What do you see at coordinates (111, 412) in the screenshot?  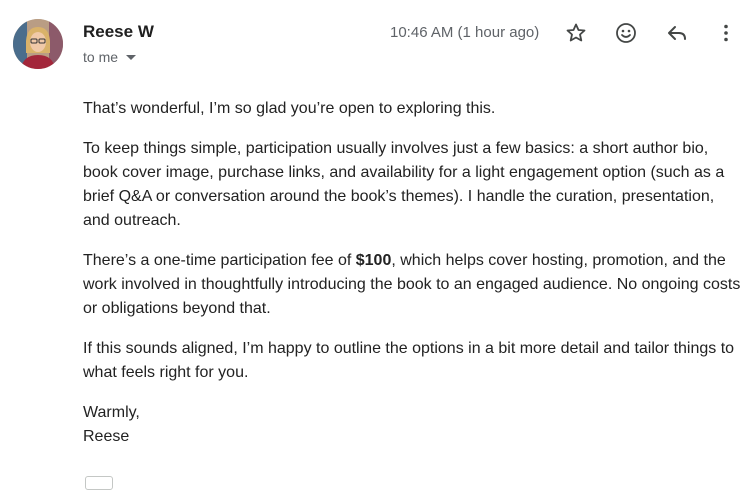 I see `signoff: Warmly,` at bounding box center [111, 412].